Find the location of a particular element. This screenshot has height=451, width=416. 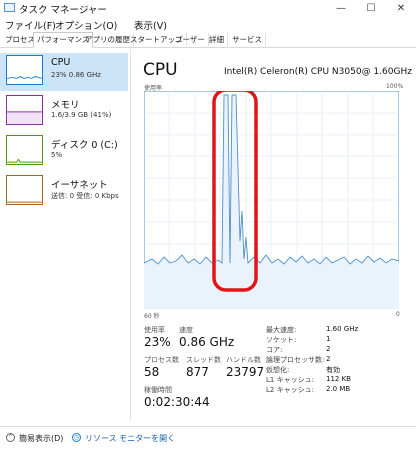

handles-value: 23797 is located at coordinates (245, 372).